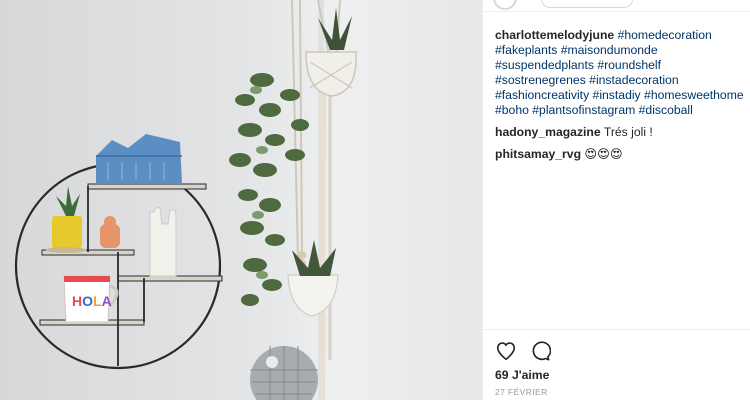 This screenshot has height=400, width=750. I want to click on avatar, so click(505, 5).